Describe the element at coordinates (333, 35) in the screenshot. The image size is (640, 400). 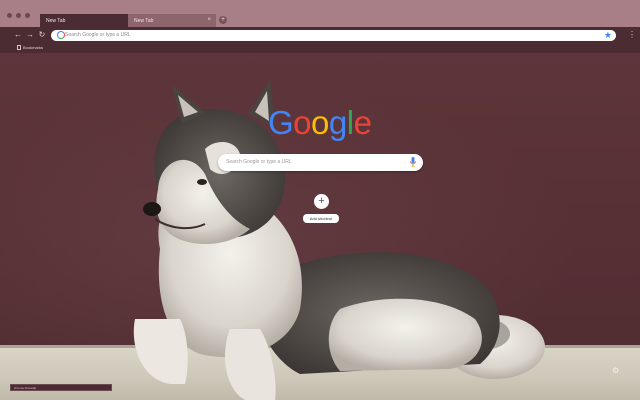
I see `omnibox: Search Google or type a URL ★` at that location.